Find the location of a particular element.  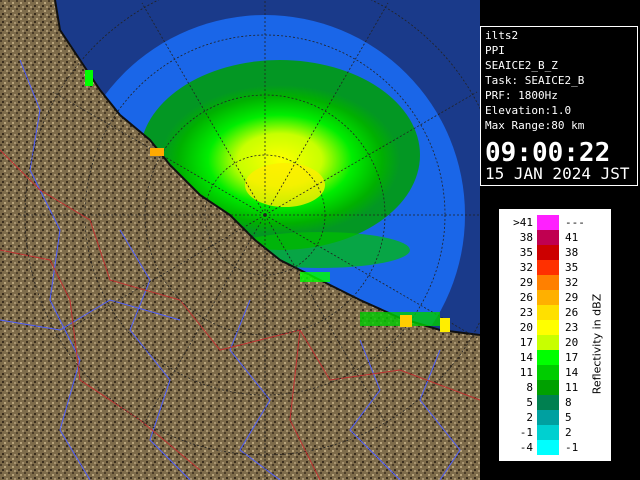

legend-row: >41 --- is located at coordinates (556, 222).